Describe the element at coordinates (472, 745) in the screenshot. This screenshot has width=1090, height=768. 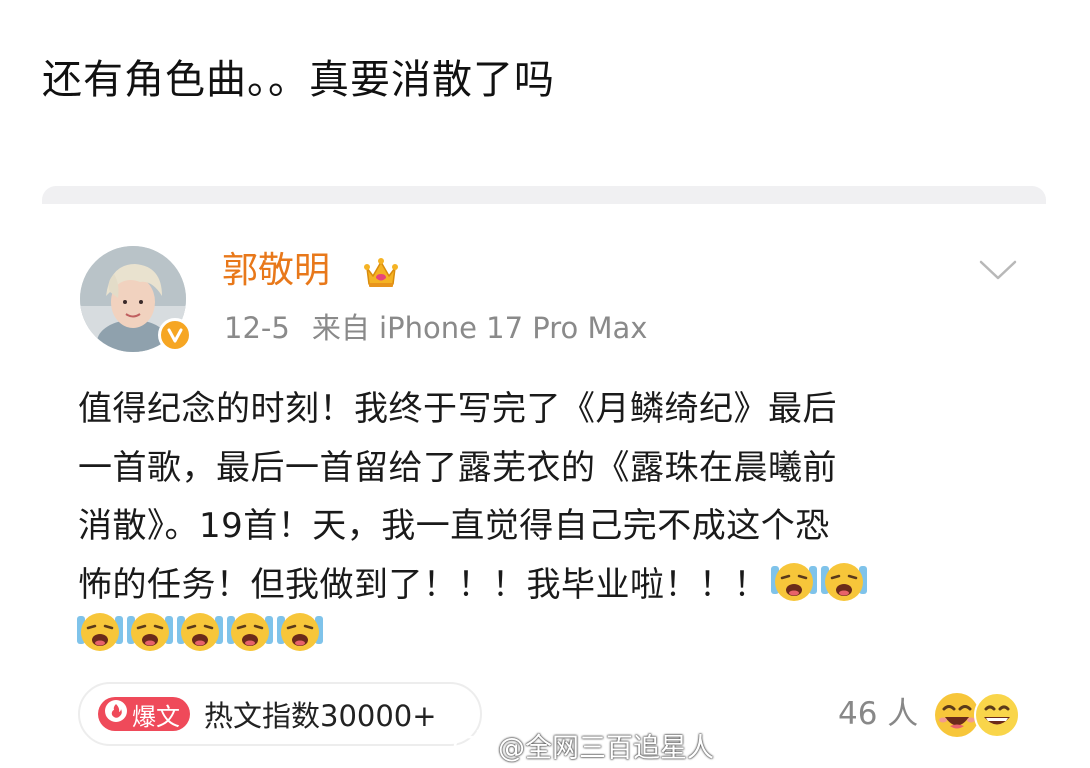
I see `weibo-logo-icon` at that location.